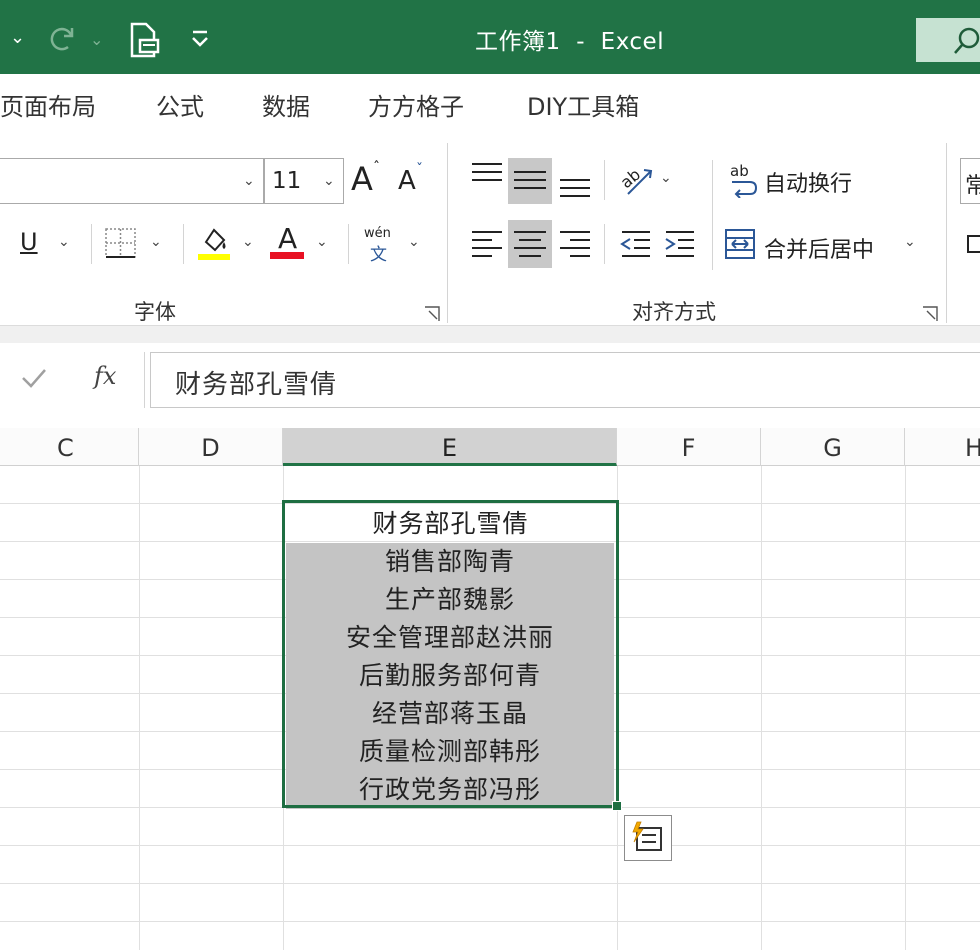  What do you see at coordinates (287, 255) in the screenshot?
I see `font-color-swatch` at bounding box center [287, 255].